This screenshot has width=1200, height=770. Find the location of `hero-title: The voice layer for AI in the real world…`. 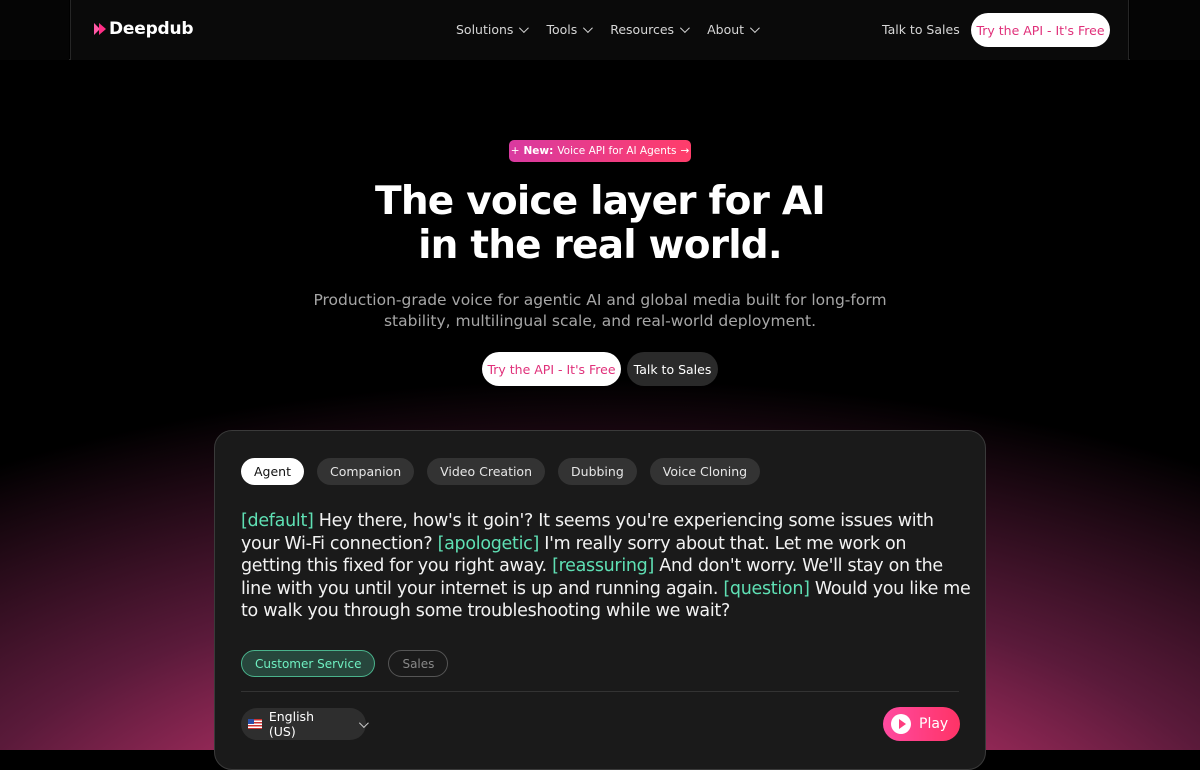

hero-title: The voice layer for AI in the real world… is located at coordinates (600, 224).